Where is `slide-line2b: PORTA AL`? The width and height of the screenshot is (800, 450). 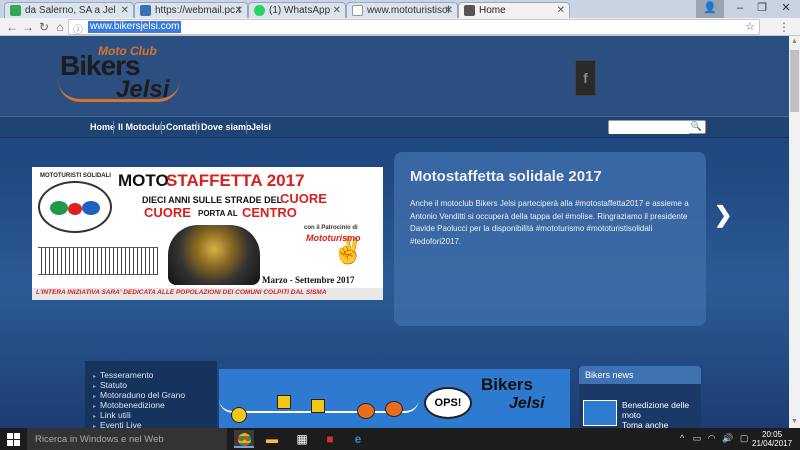 slide-line2b: PORTA AL is located at coordinates (218, 213).